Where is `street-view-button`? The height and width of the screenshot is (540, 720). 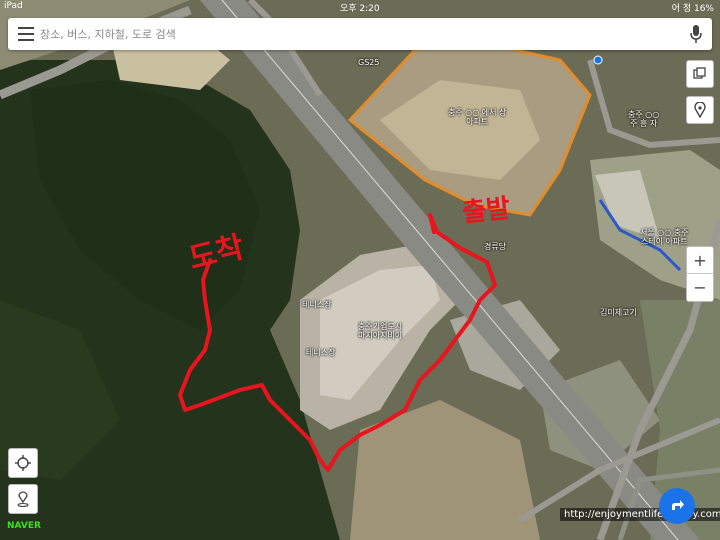
street-view-button is located at coordinates (23, 499).